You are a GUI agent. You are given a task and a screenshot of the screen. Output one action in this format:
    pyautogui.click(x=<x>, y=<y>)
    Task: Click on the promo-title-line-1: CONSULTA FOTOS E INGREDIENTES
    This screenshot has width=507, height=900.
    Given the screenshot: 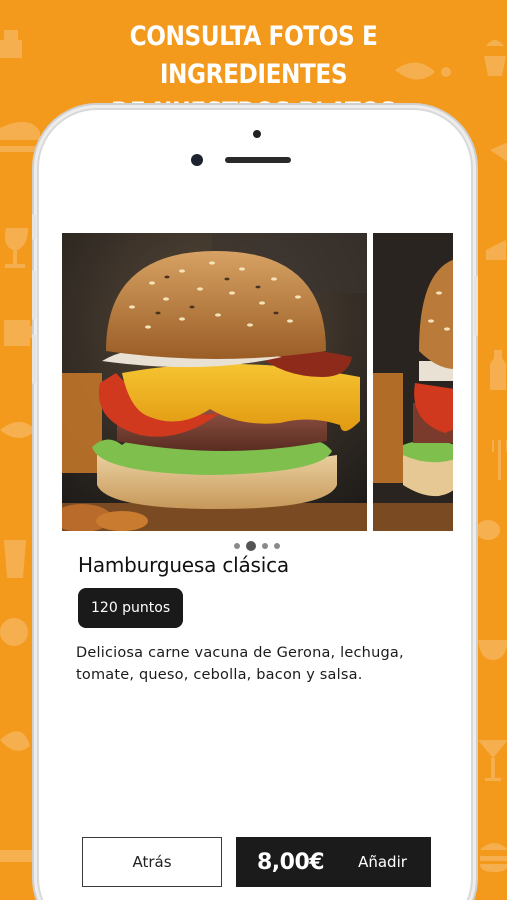 What is the action you would take?
    pyautogui.click(x=253, y=55)
    